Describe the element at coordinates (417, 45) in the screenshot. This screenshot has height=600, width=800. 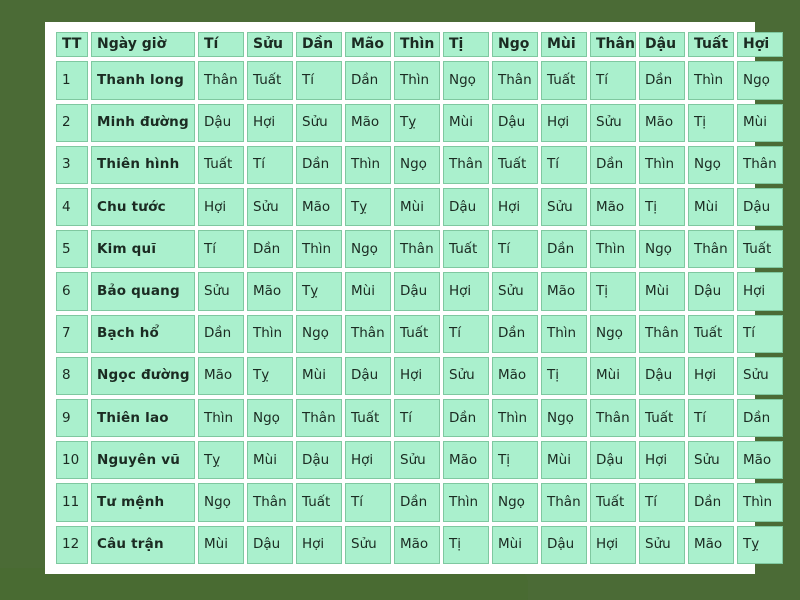
I see `column-header-thin: Thìn` at that location.